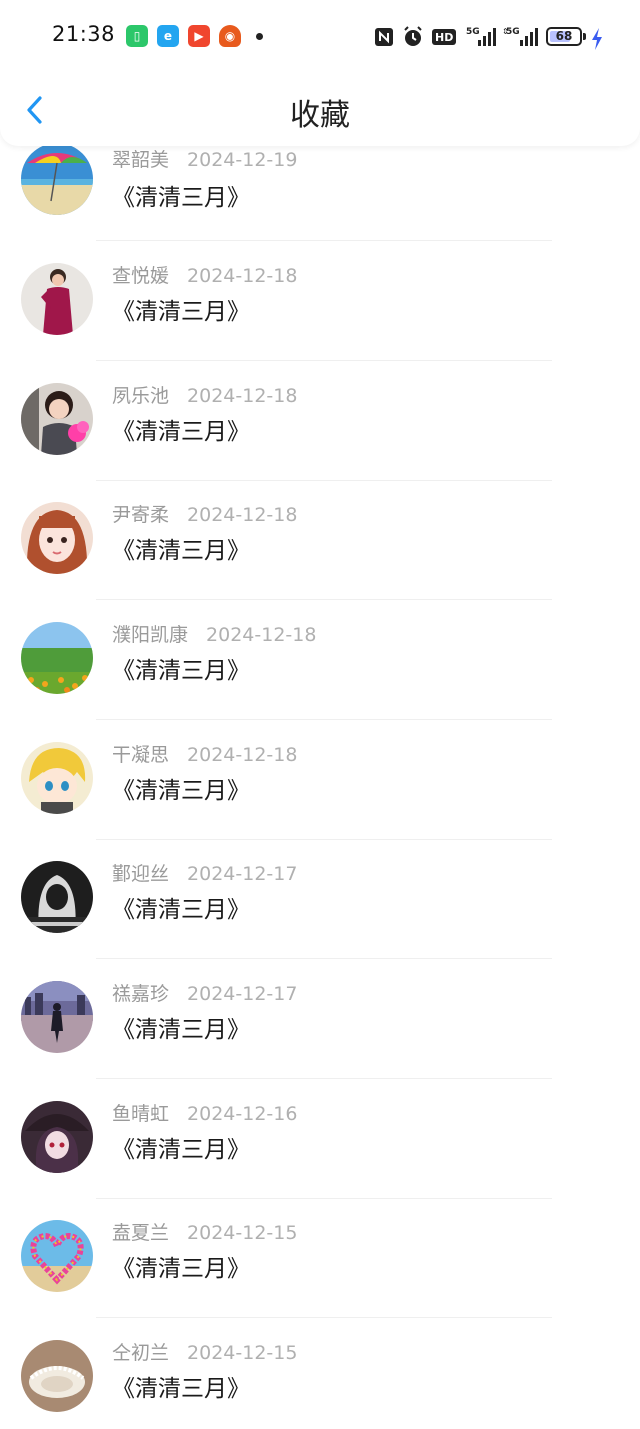 The height and width of the screenshot is (1429, 640). Describe the element at coordinates (473, 32) in the screenshot. I see `svg-text: 5G` at that location.